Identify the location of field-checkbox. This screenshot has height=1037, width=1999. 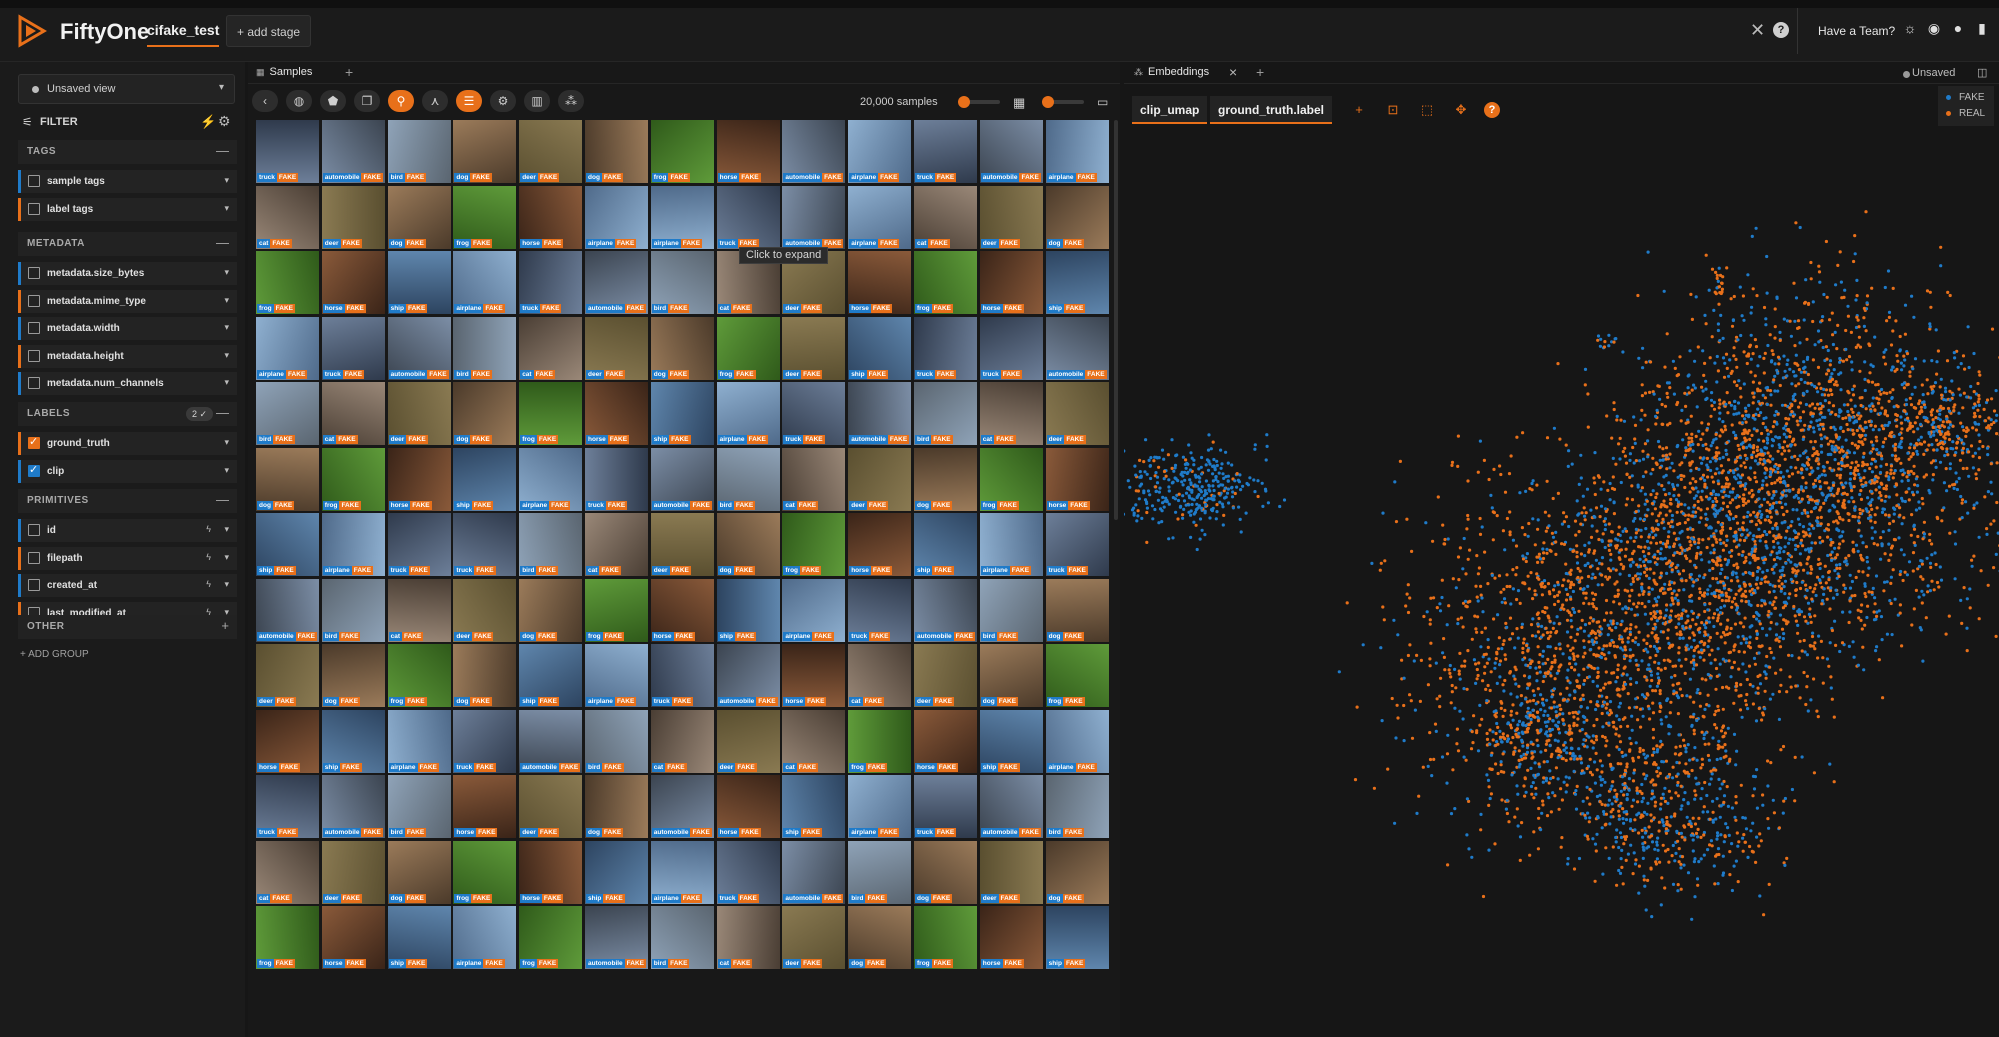
(34, 181).